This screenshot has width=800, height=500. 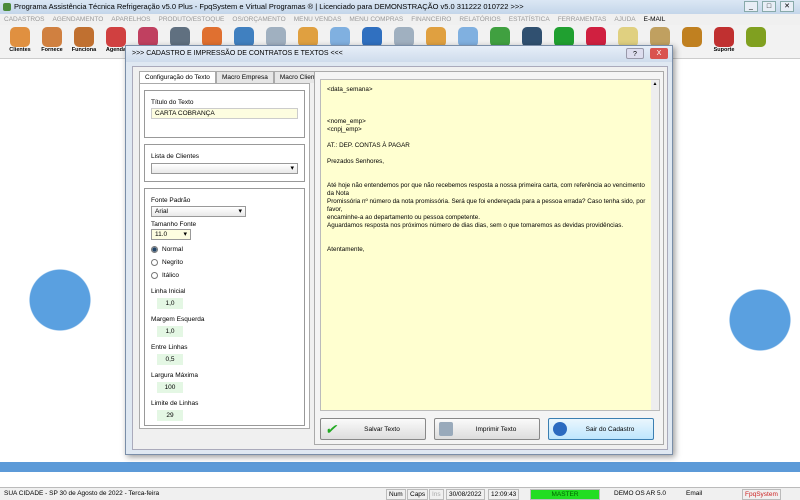 What do you see at coordinates (465, 494) in the screenshot?
I see `status-date: 30/08/2022` at bounding box center [465, 494].